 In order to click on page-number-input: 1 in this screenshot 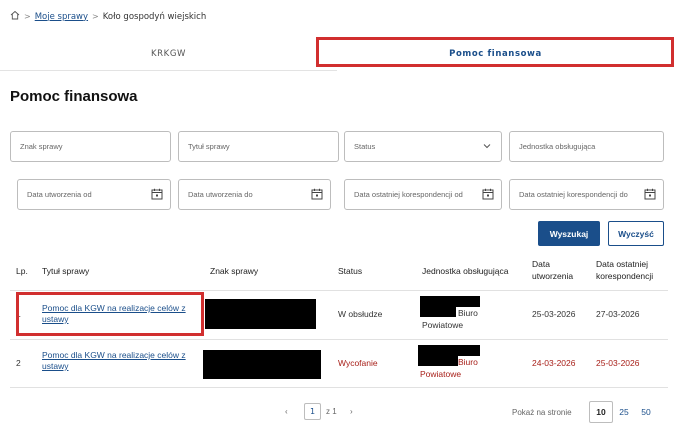, I will do `click(312, 411)`.